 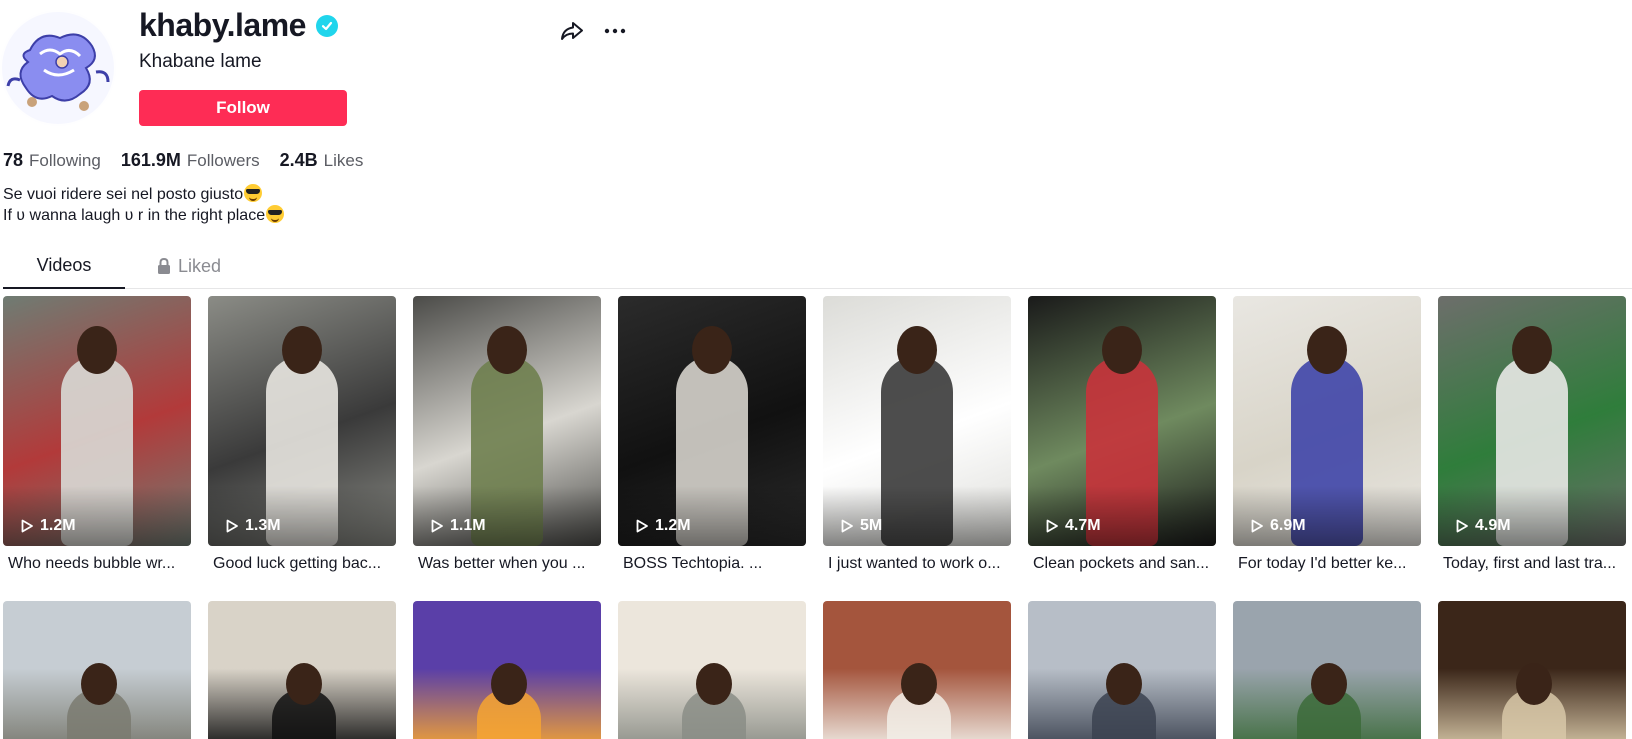 I want to click on video-thumbnail: 6.9M, so click(x=1327, y=421).